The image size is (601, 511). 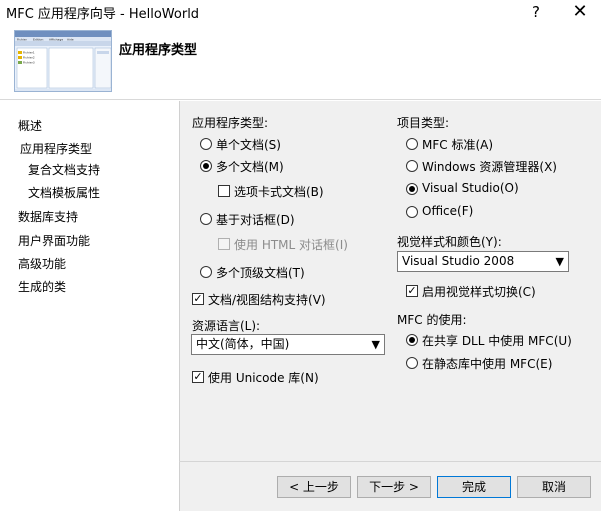 What do you see at coordinates (554, 487) in the screenshot?
I see `cancel-button: 取消` at bounding box center [554, 487].